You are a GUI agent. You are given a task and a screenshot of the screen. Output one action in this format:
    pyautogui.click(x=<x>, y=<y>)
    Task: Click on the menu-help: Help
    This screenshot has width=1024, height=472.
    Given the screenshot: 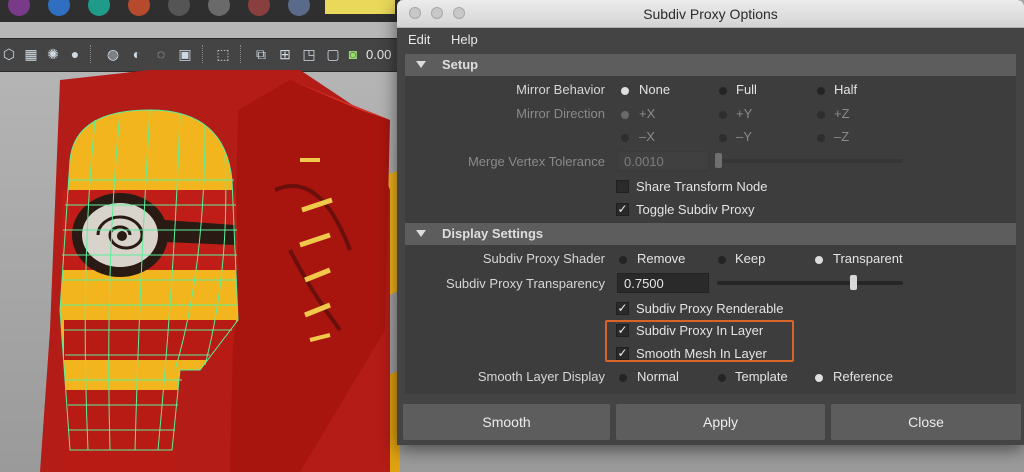 What is the action you would take?
    pyautogui.click(x=464, y=39)
    